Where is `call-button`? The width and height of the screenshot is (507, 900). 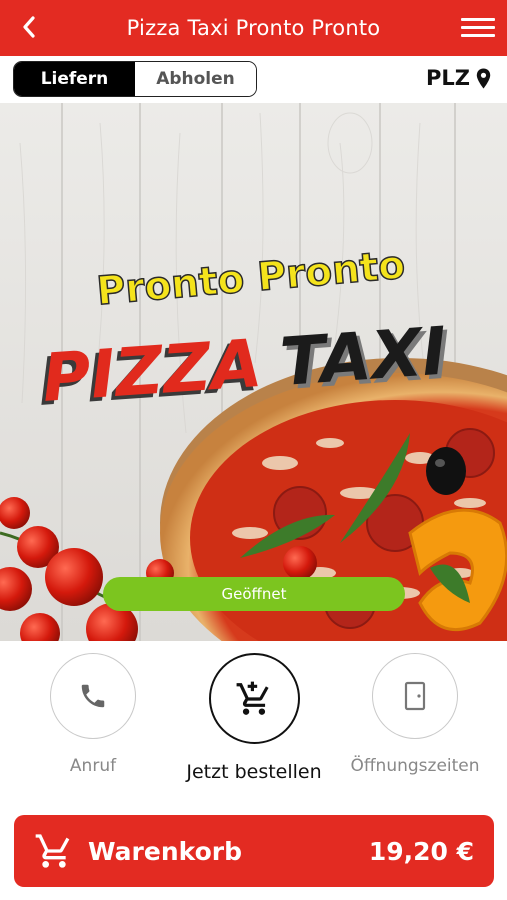
call-button is located at coordinates (93, 696).